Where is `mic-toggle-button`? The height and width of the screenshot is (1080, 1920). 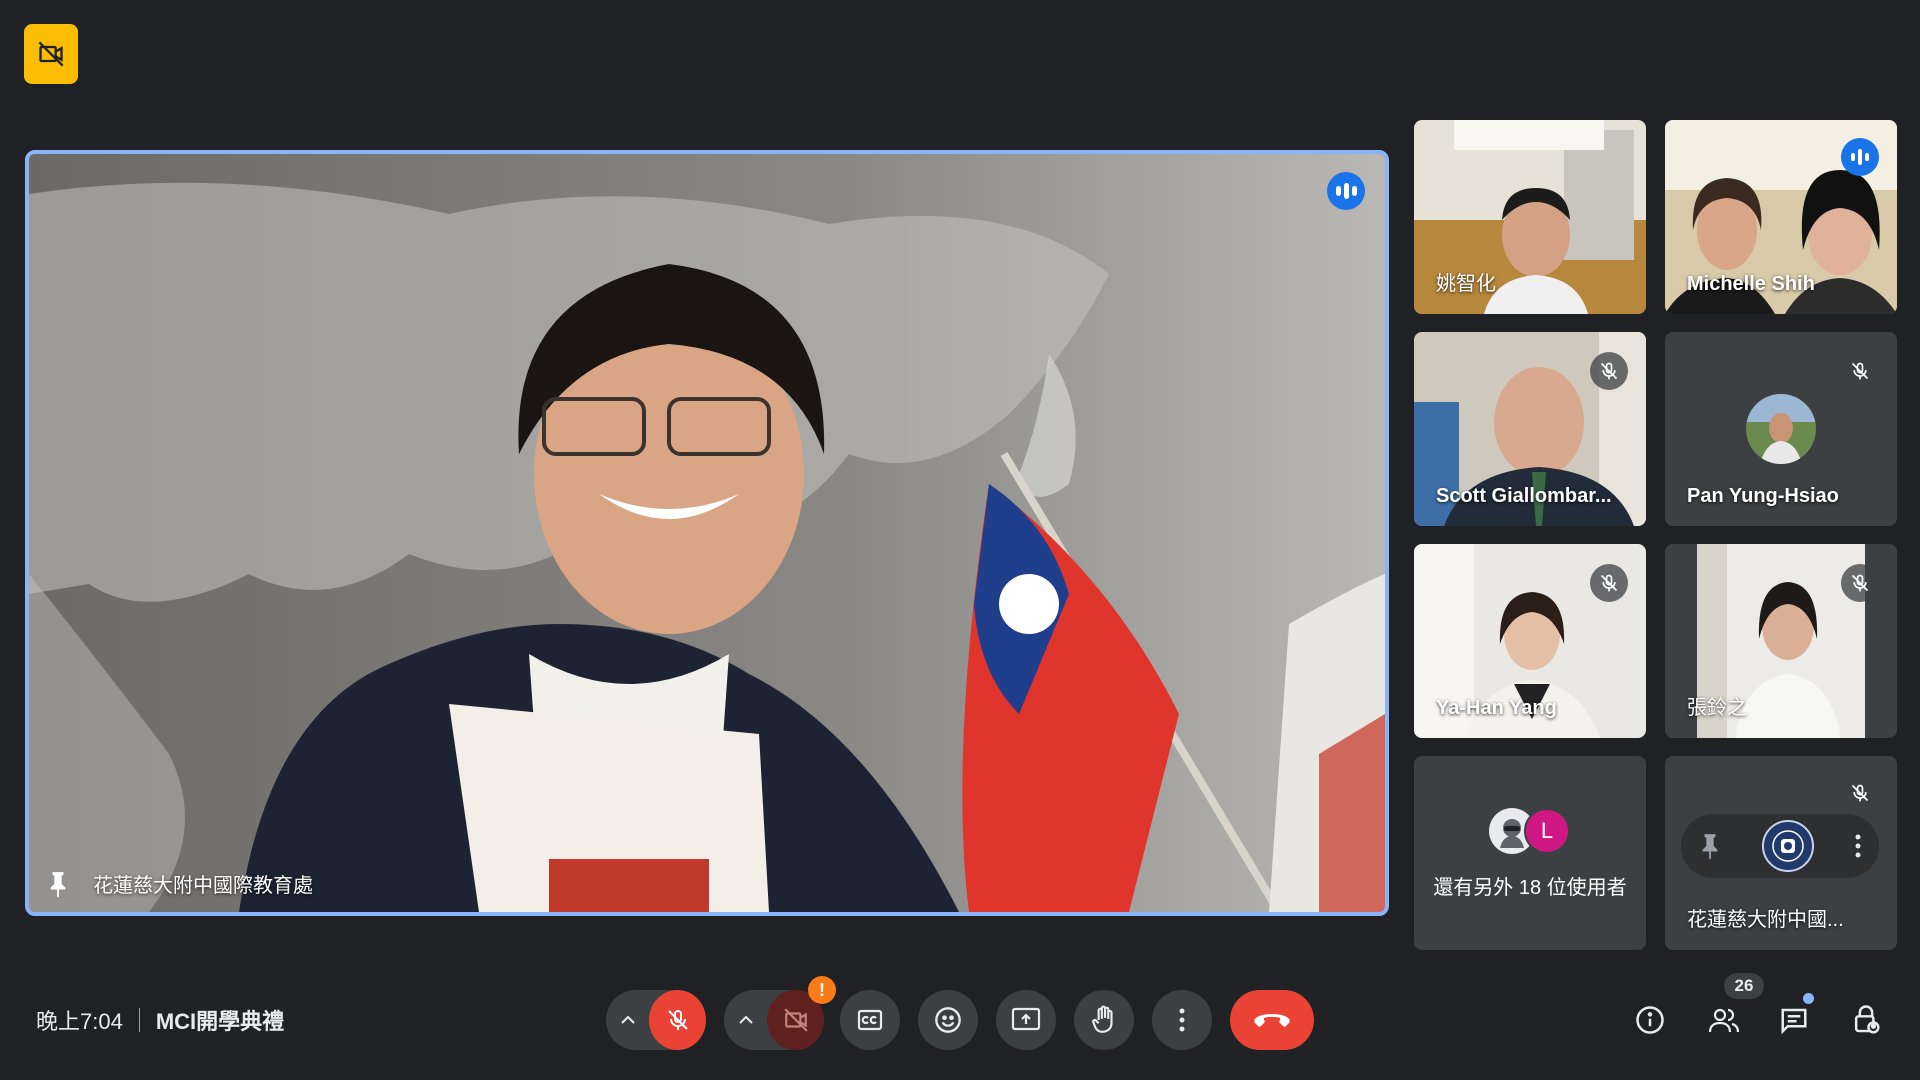
mic-toggle-button is located at coordinates (677, 1020).